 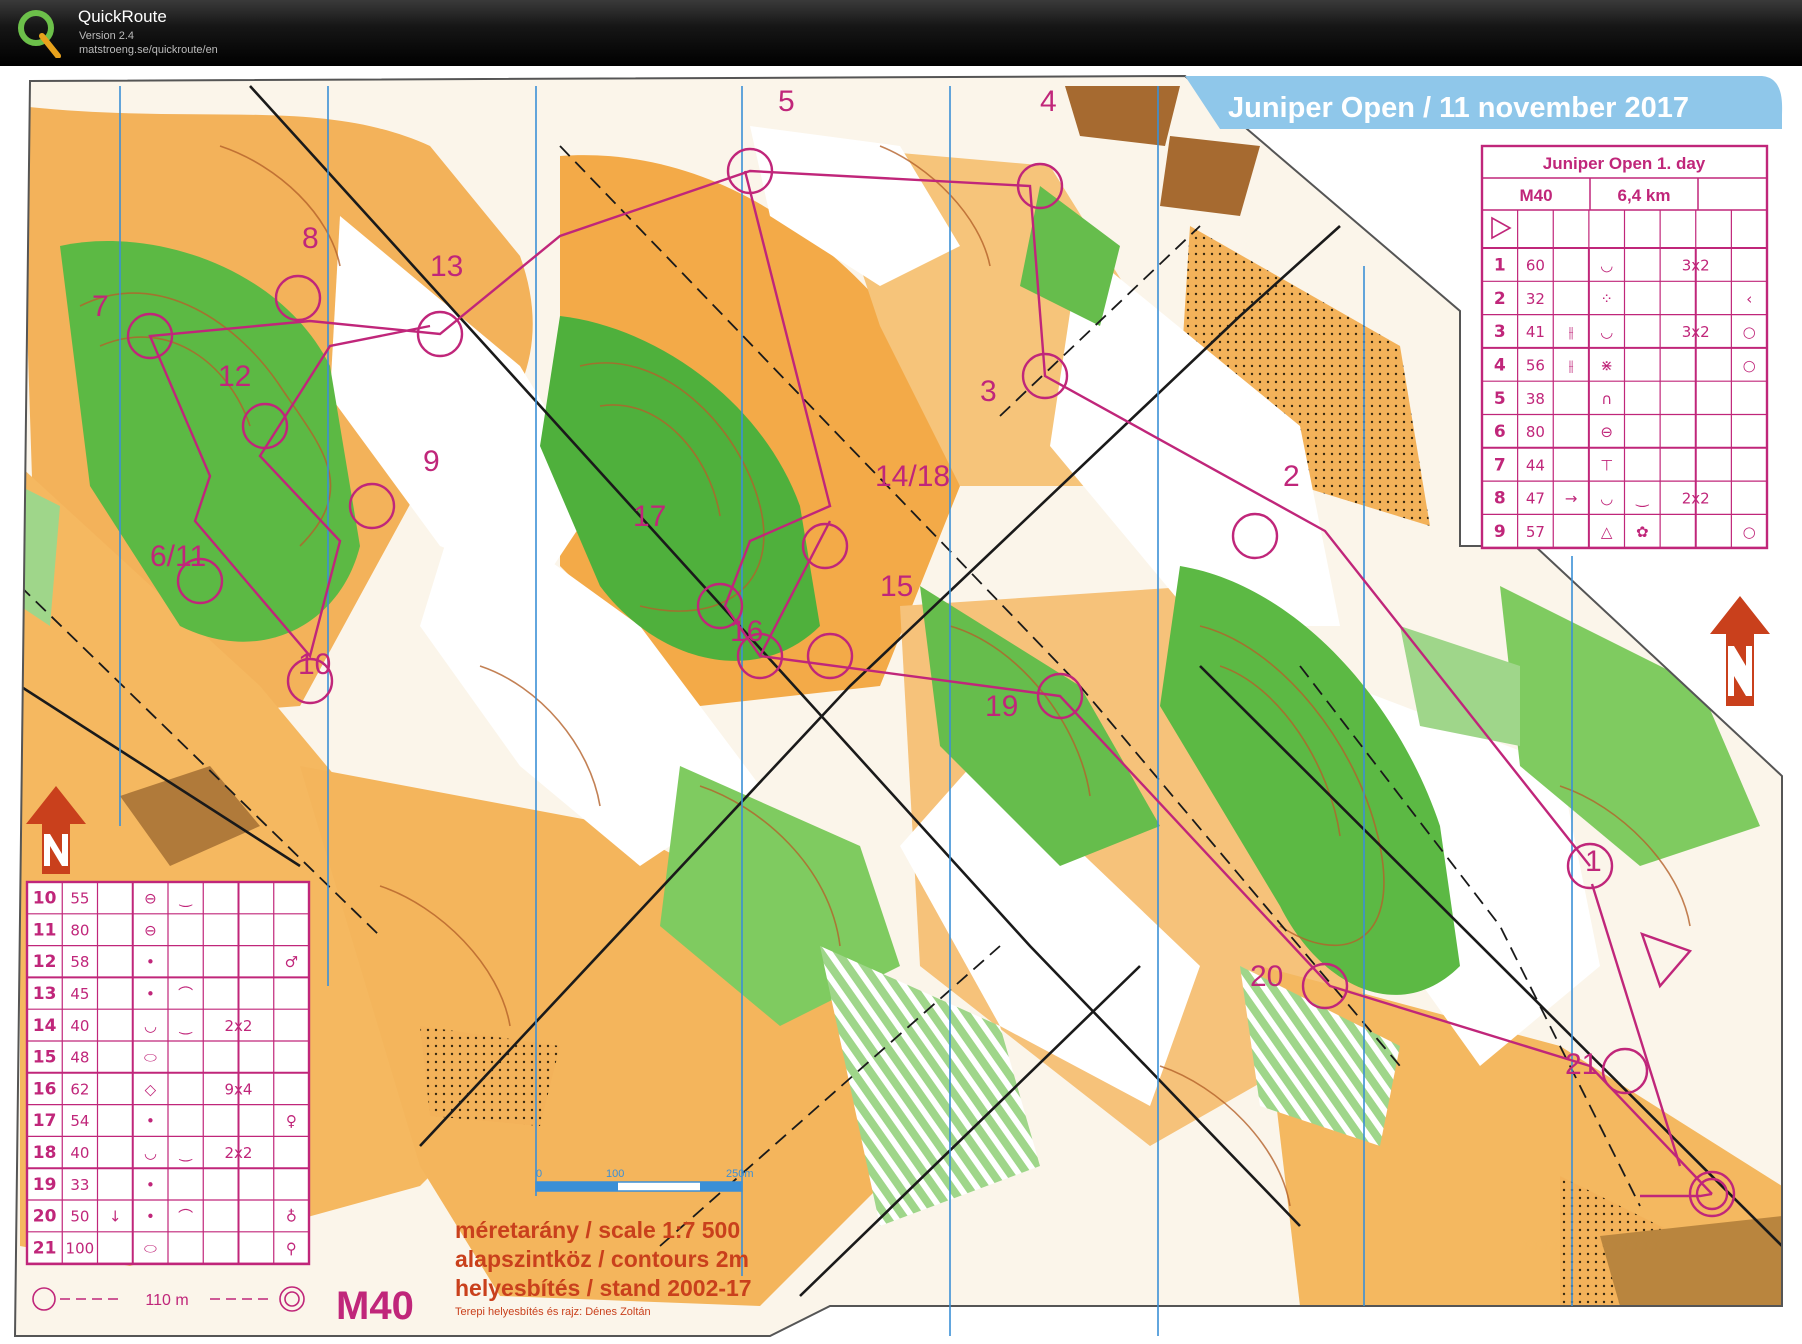 What do you see at coordinates (1624, 163) in the screenshot?
I see `course-name: Juniper Open 1. day` at bounding box center [1624, 163].